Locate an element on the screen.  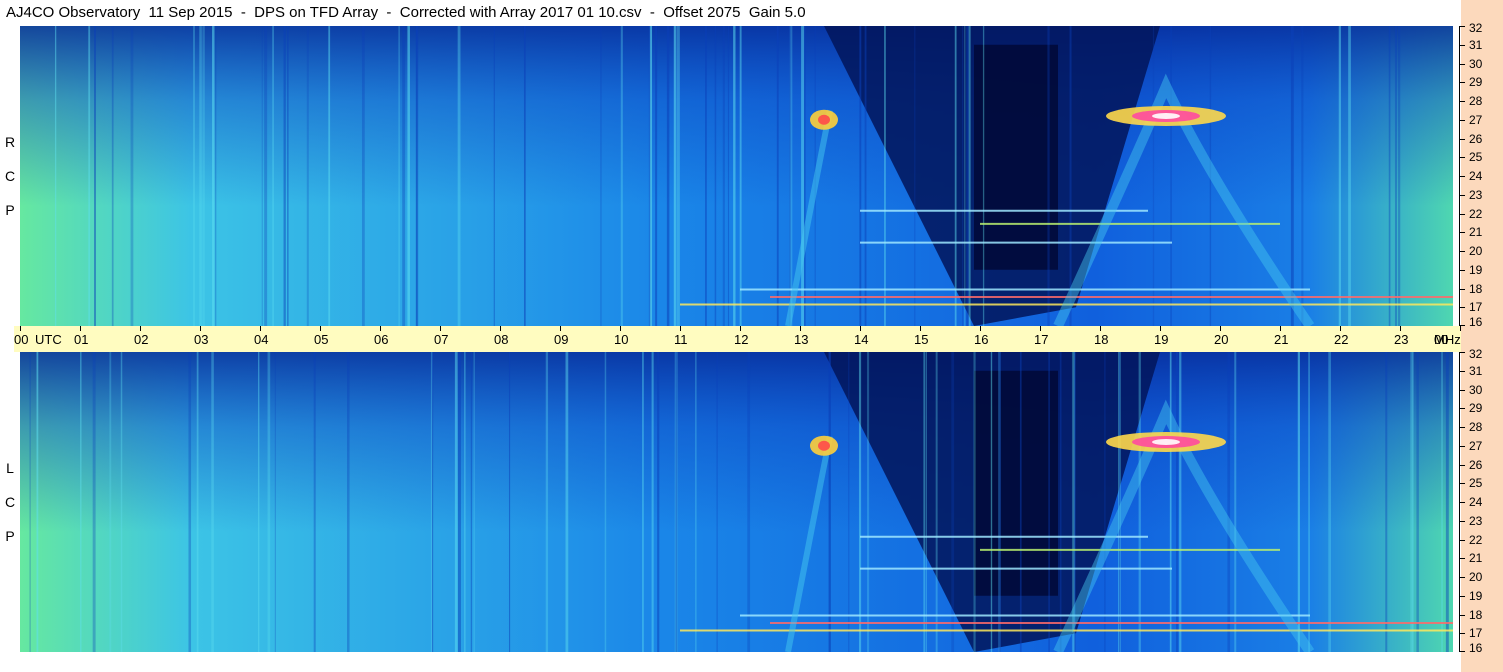
lcp-horizontal-stripe is located at coordinates (1111, 623).